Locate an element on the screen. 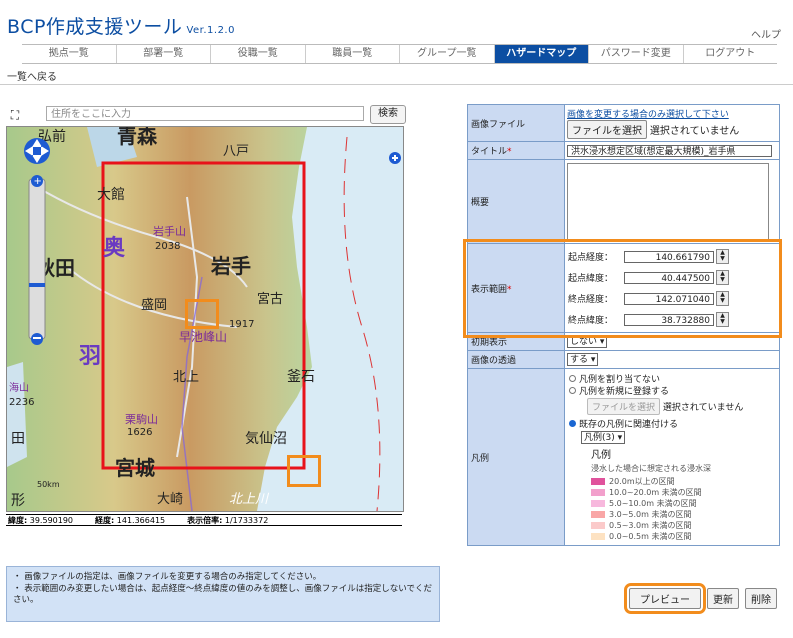  legend-select: 凡例(3) ▾ is located at coordinates (603, 437).